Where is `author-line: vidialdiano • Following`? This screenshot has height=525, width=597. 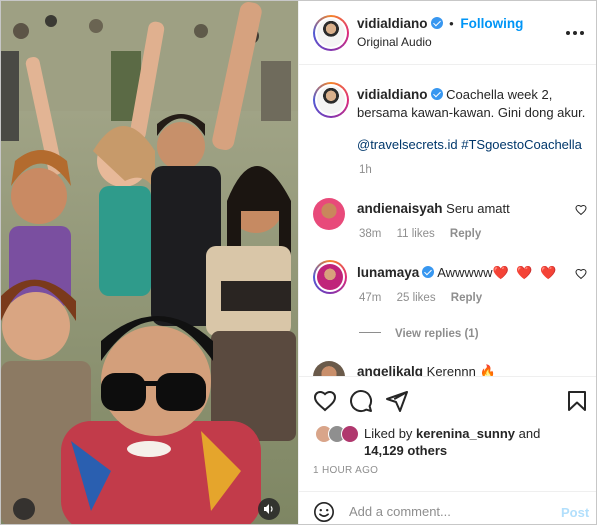
author-line: vidialdiano • Following is located at coordinates (440, 23).